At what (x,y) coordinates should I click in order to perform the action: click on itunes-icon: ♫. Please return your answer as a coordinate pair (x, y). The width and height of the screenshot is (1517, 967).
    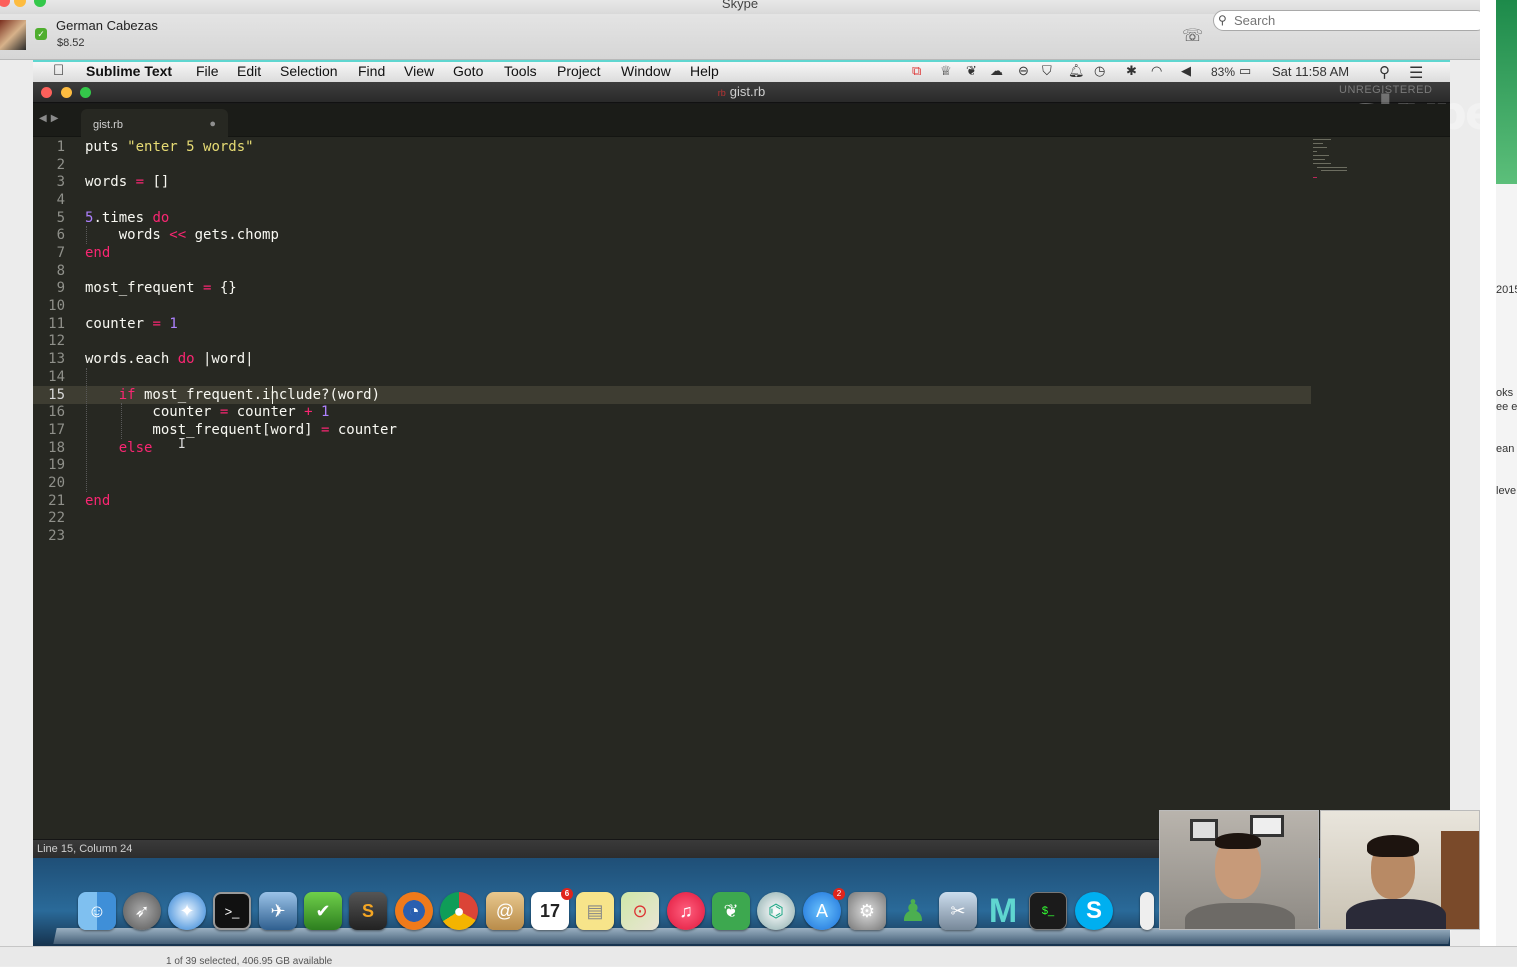
    Looking at the image, I should click on (686, 911).